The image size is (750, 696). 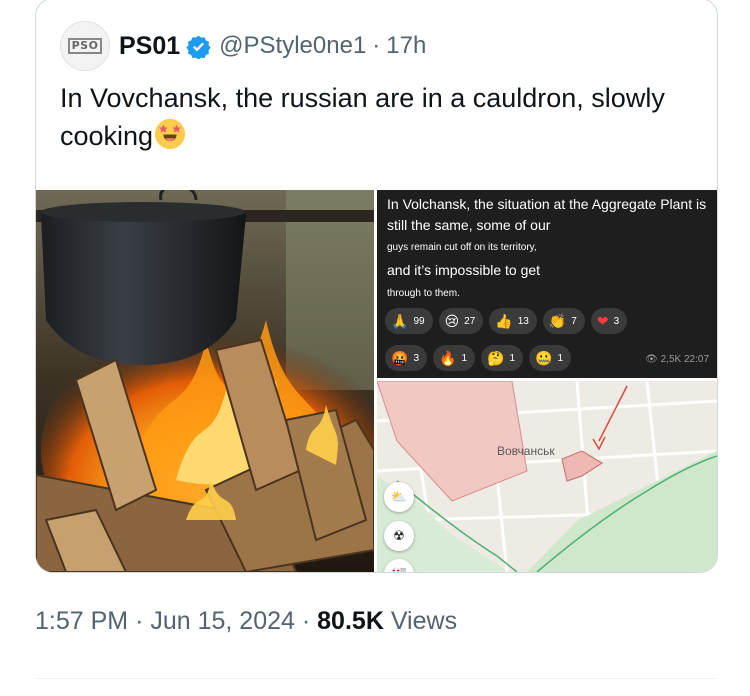 I want to click on tweet-footer: 1:57 PM · Jun 15, 2024 · 80.5K Views, so click(x=246, y=621).